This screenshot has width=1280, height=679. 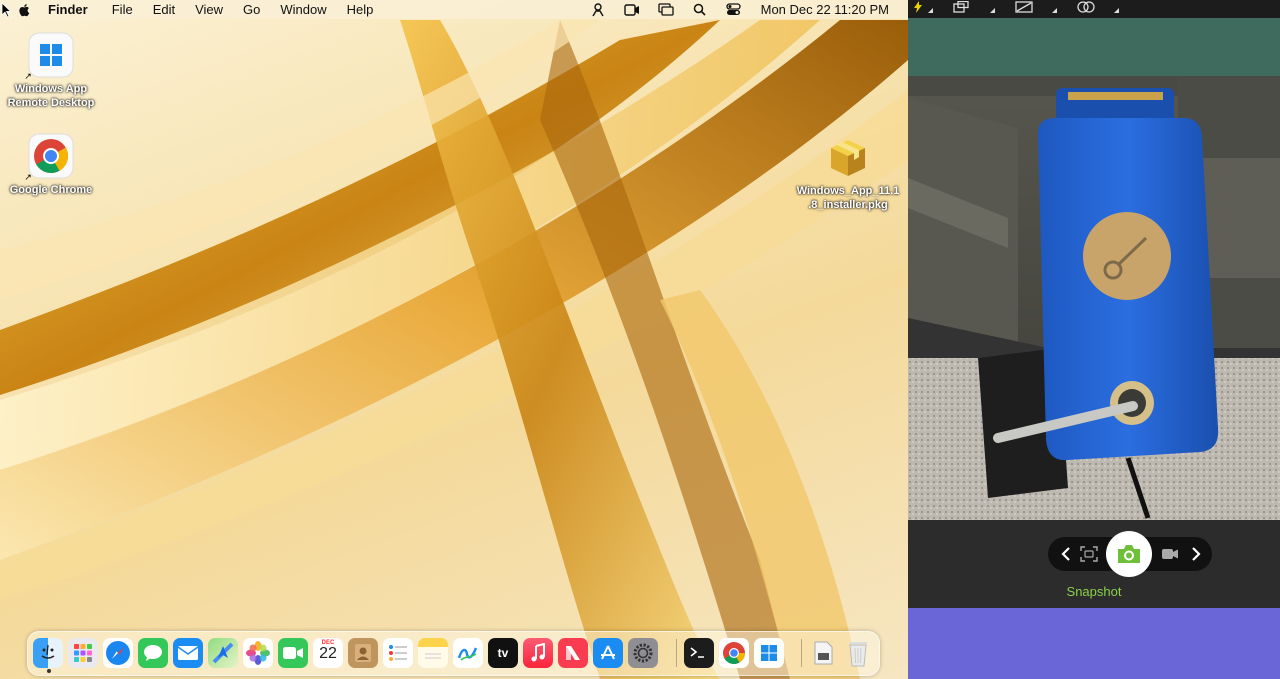 What do you see at coordinates (303, 9) in the screenshot?
I see `menu-window: Window` at bounding box center [303, 9].